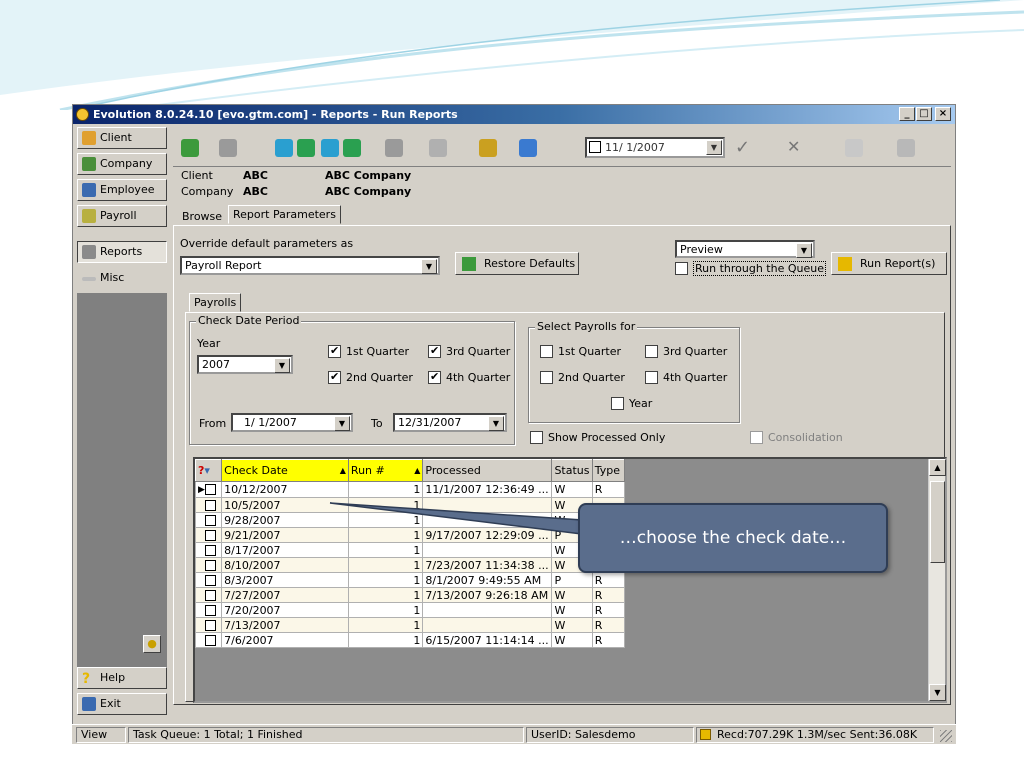  What do you see at coordinates (410, 520) in the screenshot?
I see `table-row: 9/28/2007 1 W` at bounding box center [410, 520].